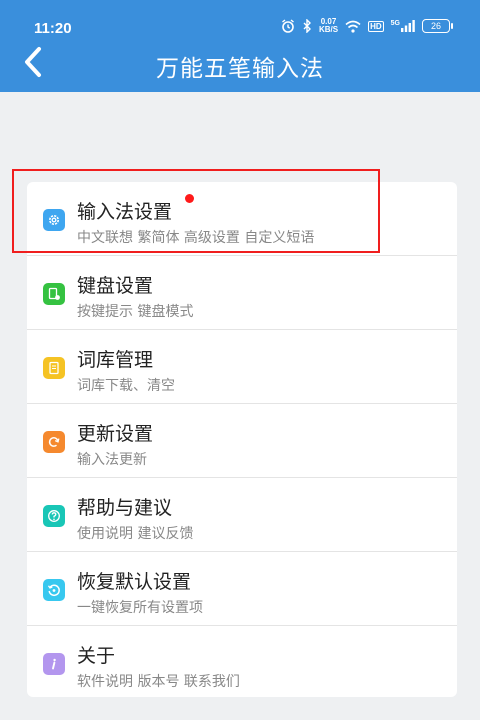 Image resolution: width=480 pixels, height=720 pixels. What do you see at coordinates (288, 26) in the screenshot?
I see `alarm-icon` at bounding box center [288, 26].